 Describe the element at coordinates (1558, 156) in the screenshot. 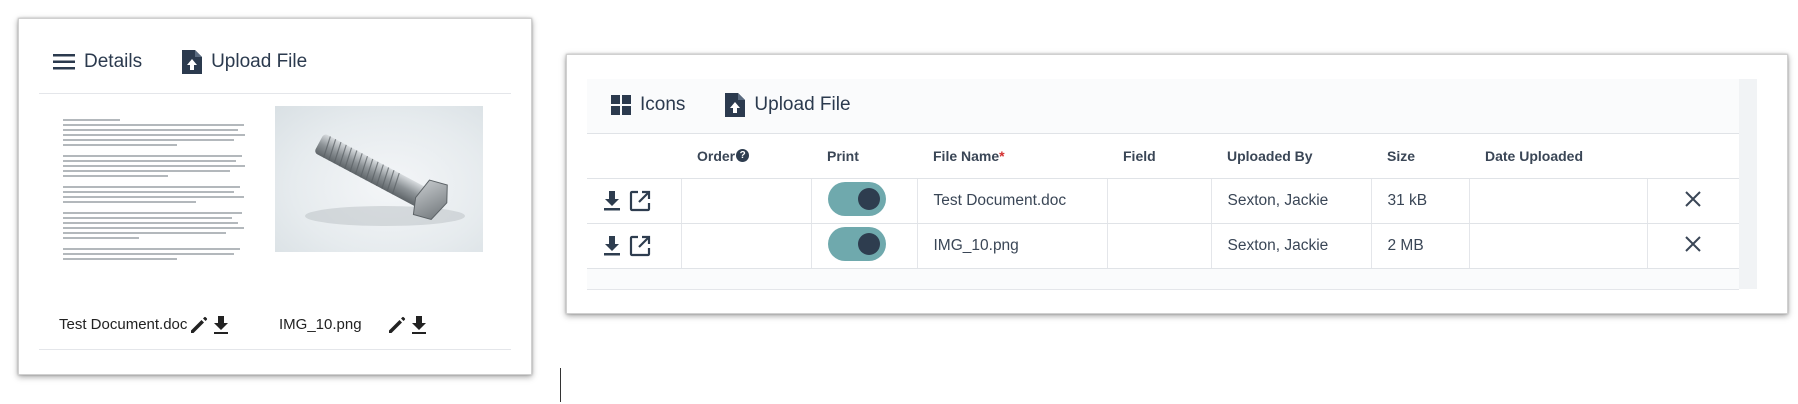

I see `column-header-date-uploaded: Date Uploaded` at that location.